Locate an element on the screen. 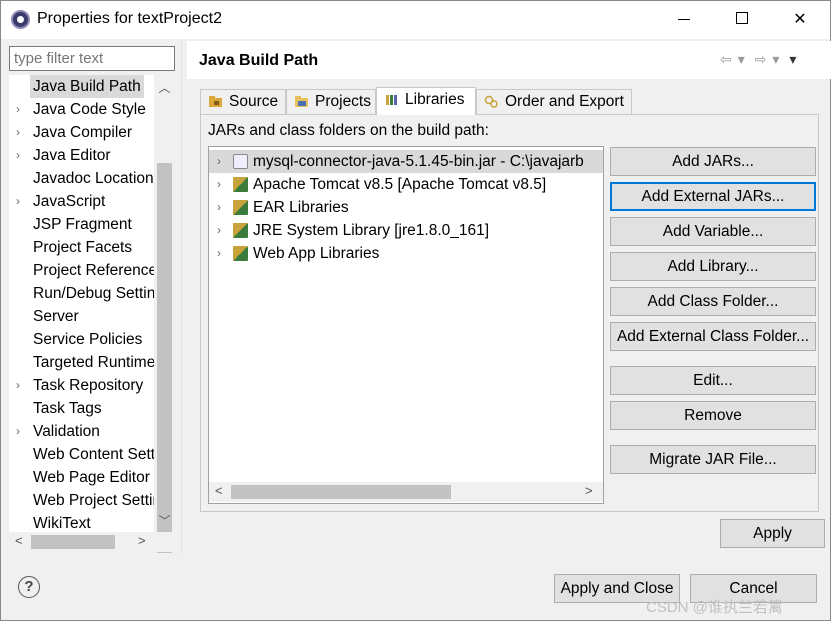 This screenshot has height=621, width=831. tree-item-validation: › Validation is located at coordinates (81, 431).